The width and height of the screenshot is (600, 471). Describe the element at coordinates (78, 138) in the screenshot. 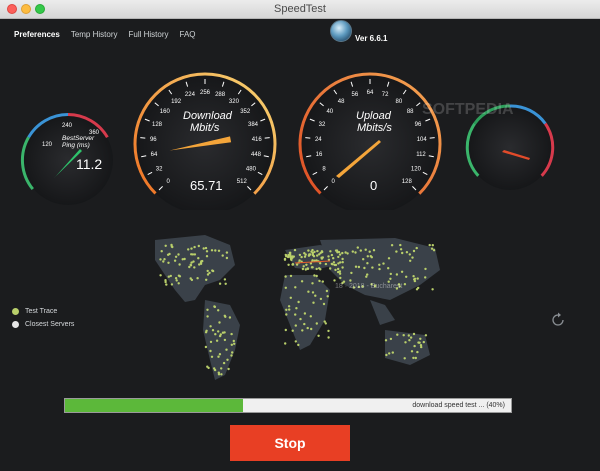

I see `ping-title-line1: BestServer` at that location.